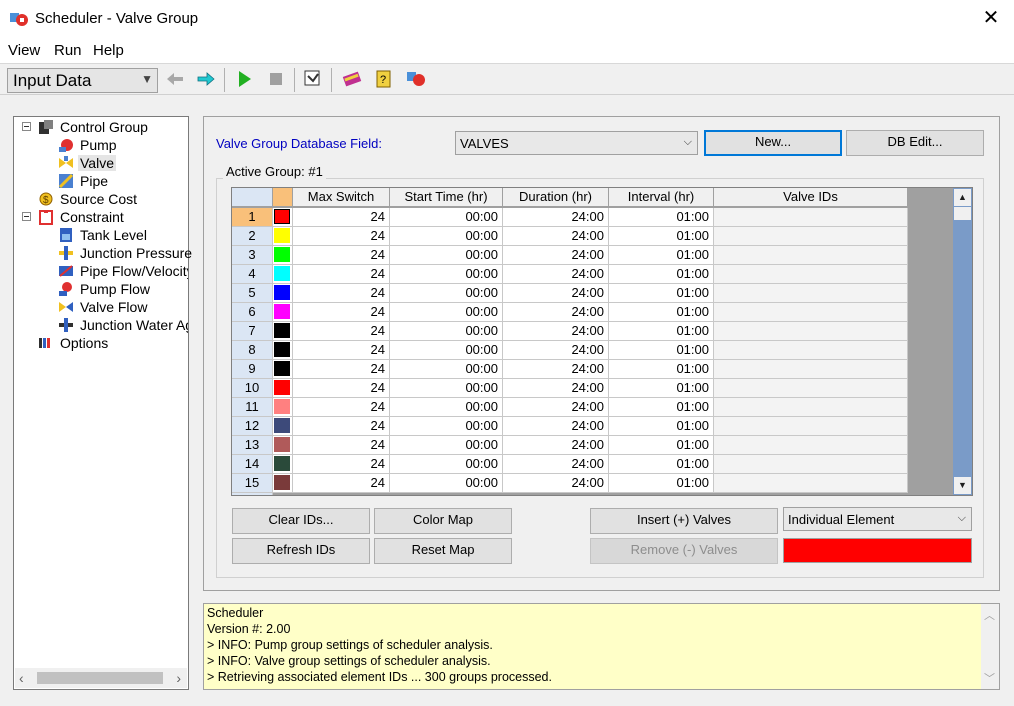  What do you see at coordinates (991, 18) in the screenshot?
I see `close-icon: ✕` at bounding box center [991, 18].